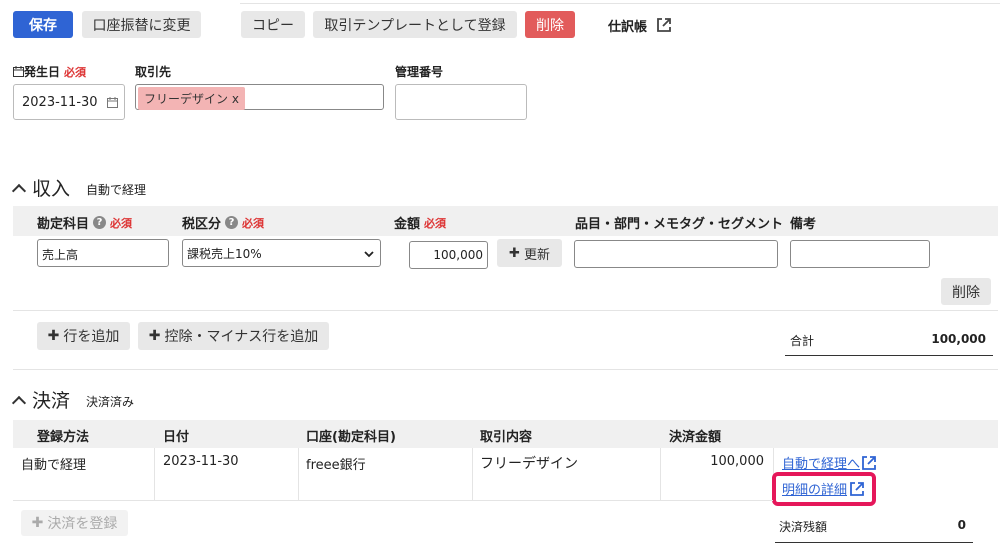  I want to click on calendar-icon, so click(18, 71).